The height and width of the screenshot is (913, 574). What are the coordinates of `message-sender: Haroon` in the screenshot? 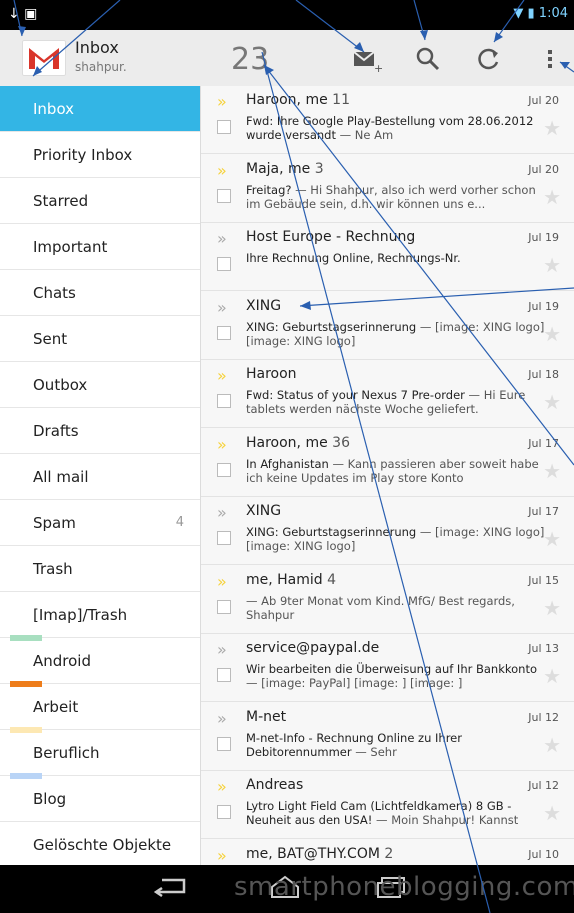 It's located at (271, 374).